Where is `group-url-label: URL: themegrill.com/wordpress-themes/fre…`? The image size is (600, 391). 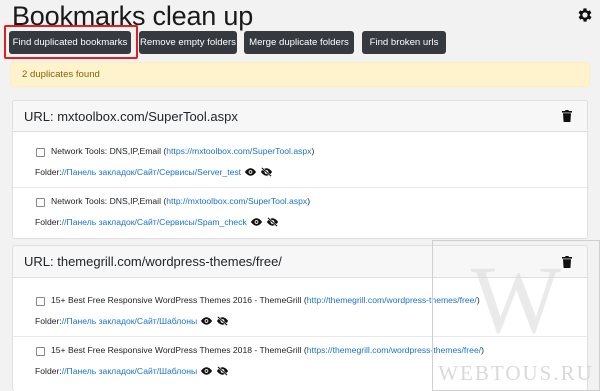 group-url-label: URL: themegrill.com/wordpress-themes/fre… is located at coordinates (153, 261).